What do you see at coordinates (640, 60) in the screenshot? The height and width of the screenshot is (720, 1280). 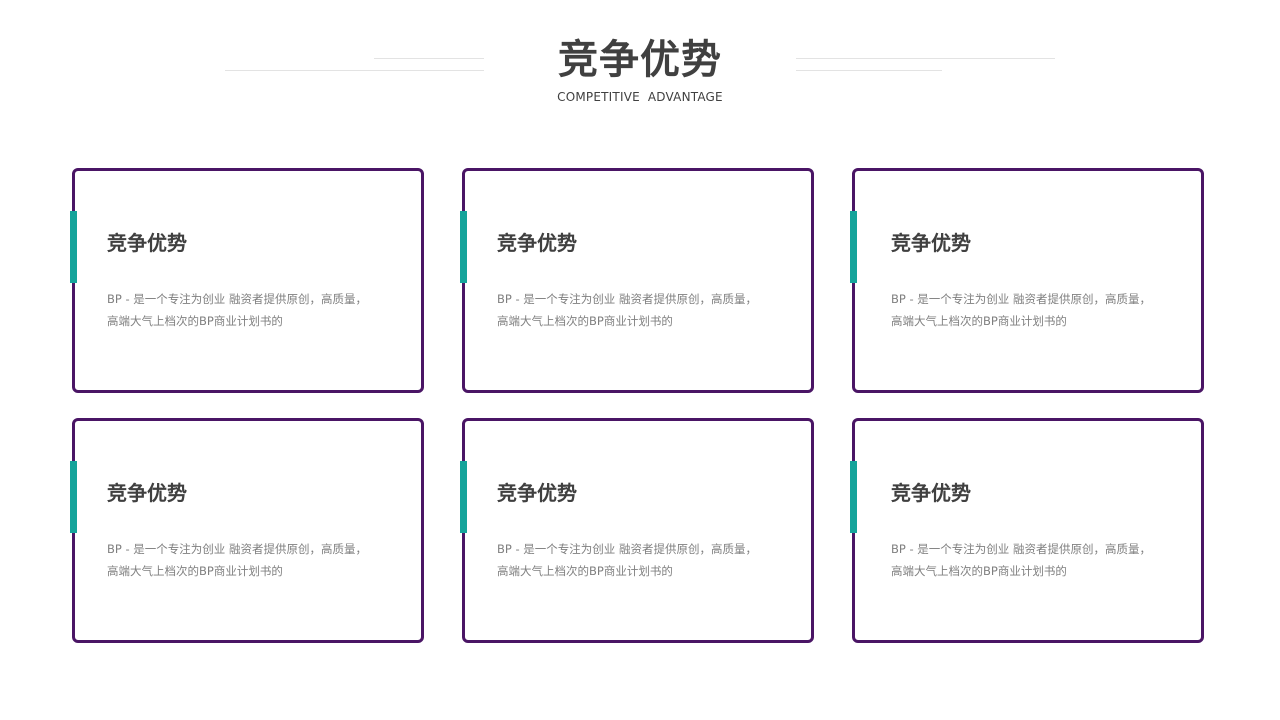 I see `page-title: 竞争优势` at bounding box center [640, 60].